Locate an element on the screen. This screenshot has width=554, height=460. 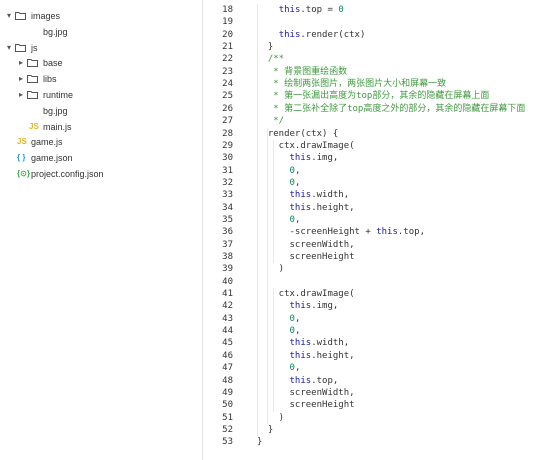
line-number: 23 is located at coordinates (227, 71).